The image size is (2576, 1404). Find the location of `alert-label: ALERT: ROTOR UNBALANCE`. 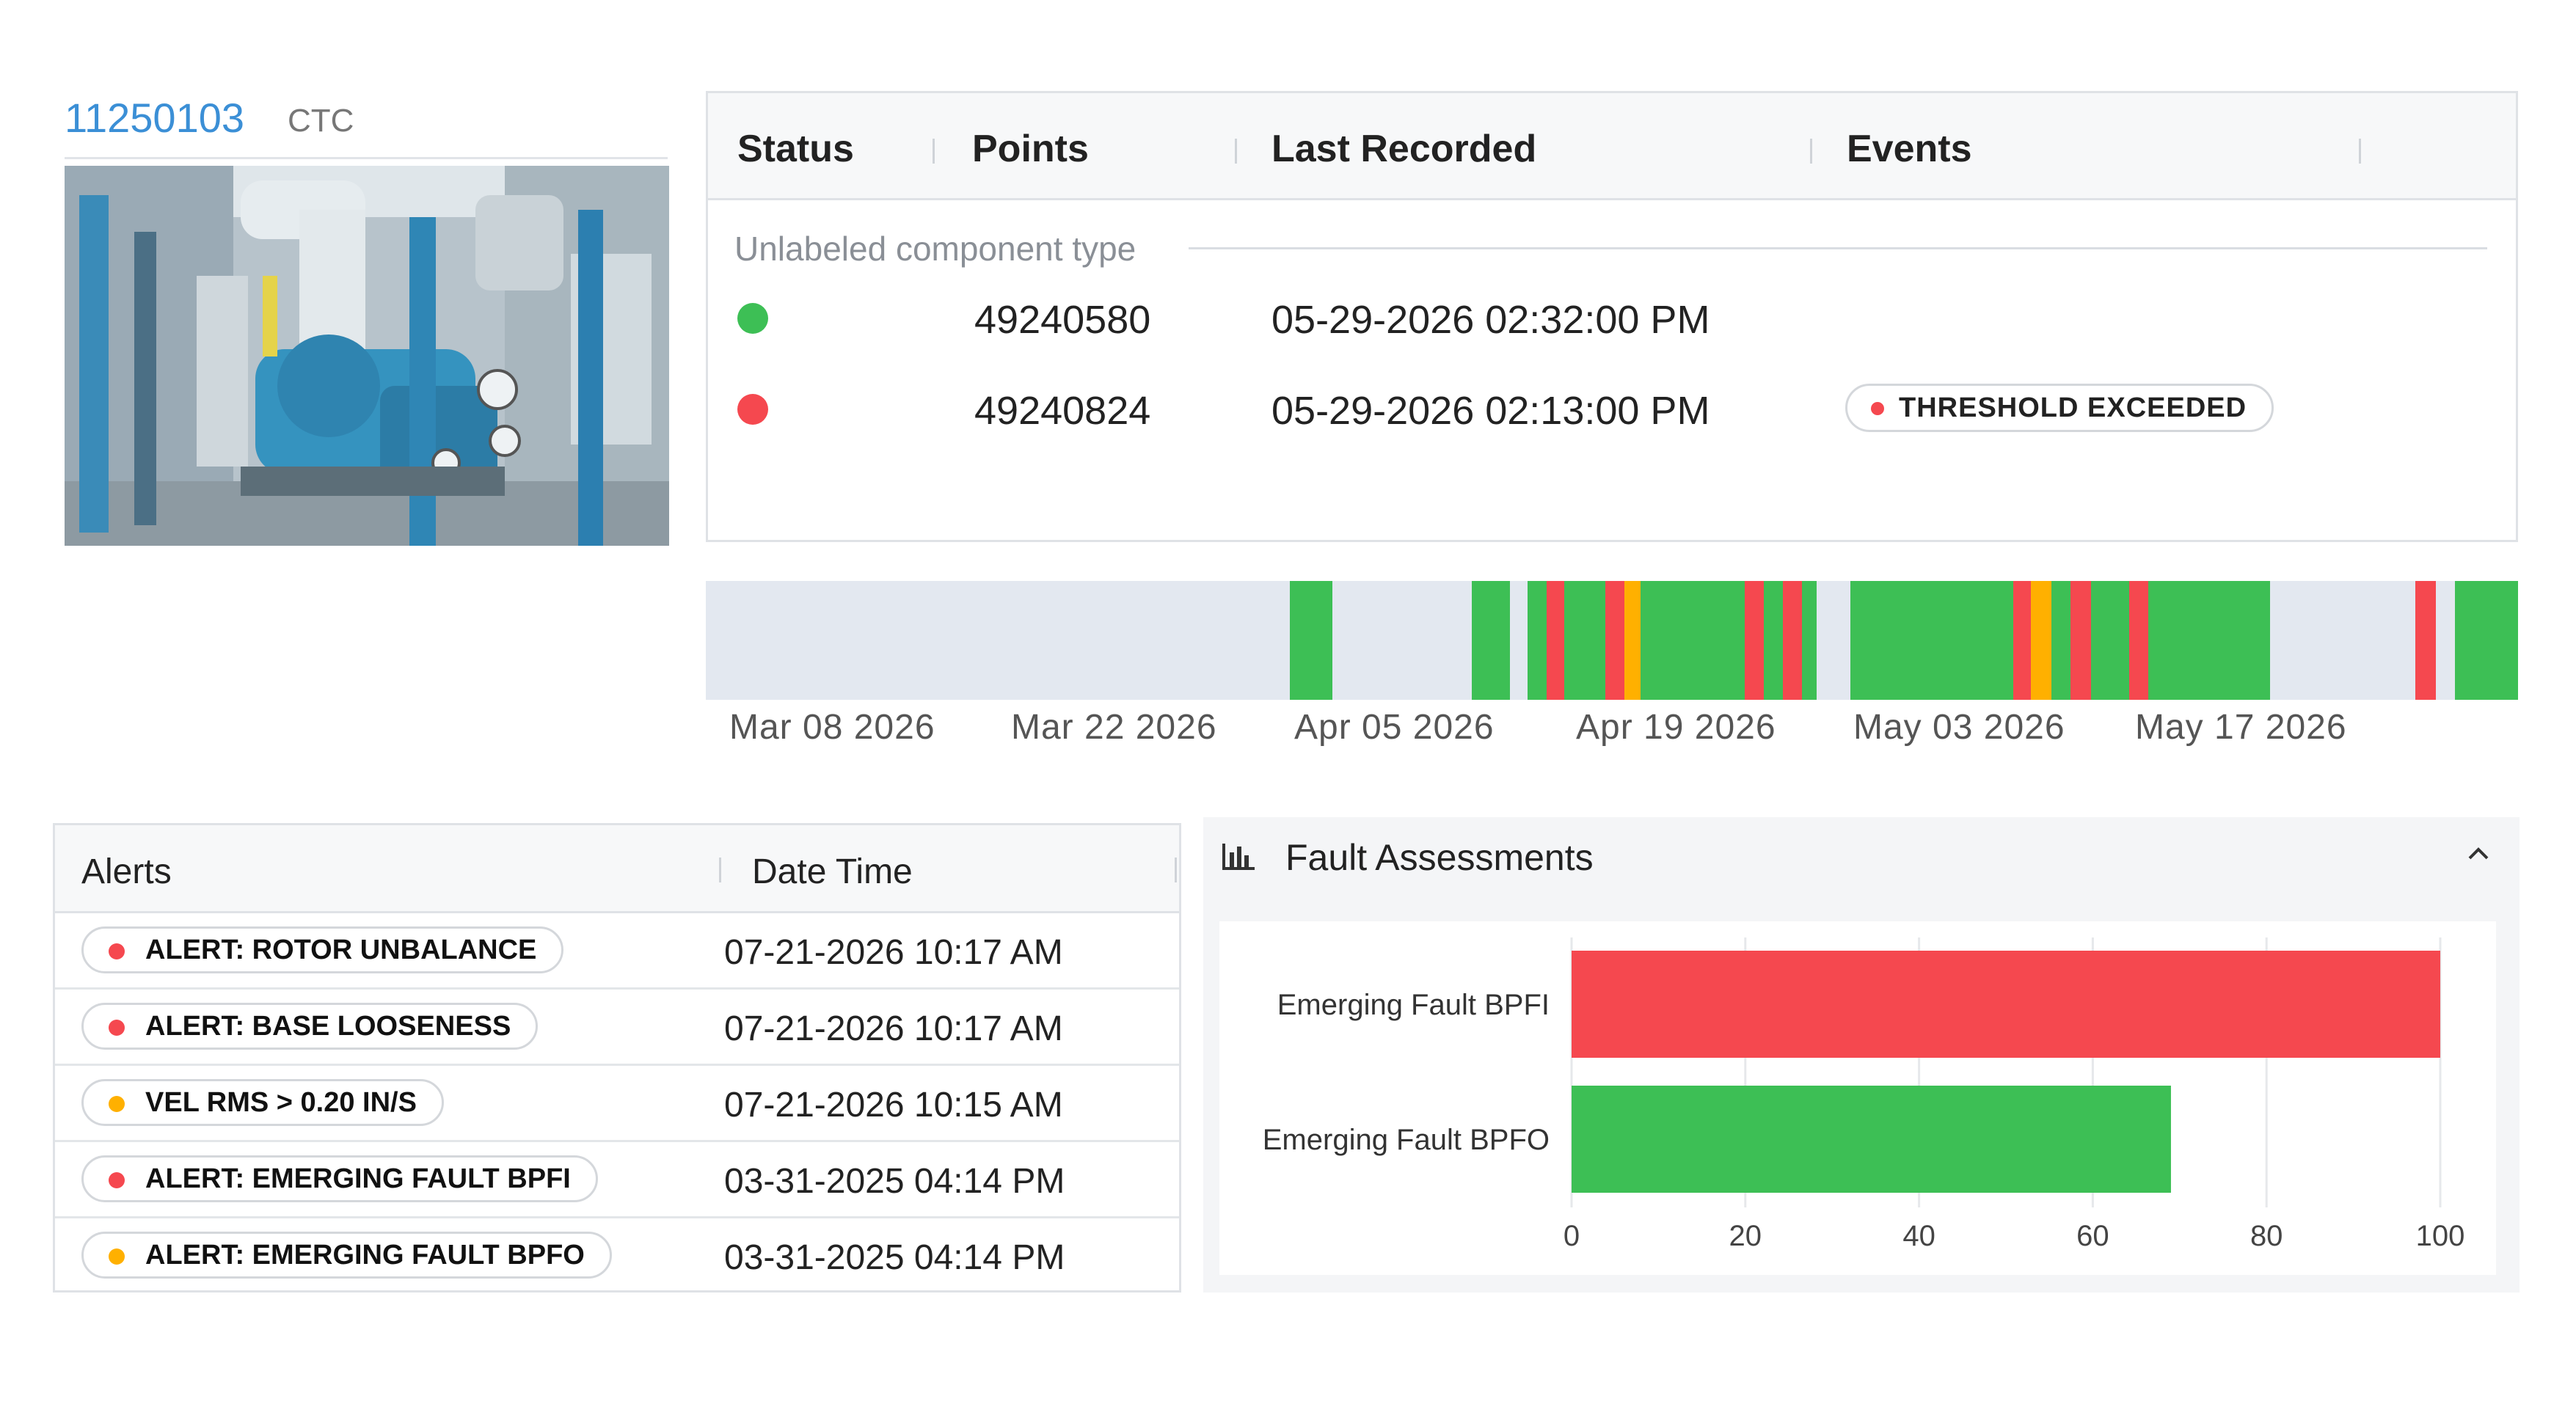

alert-label: ALERT: ROTOR UNBALANCE is located at coordinates (341, 950).